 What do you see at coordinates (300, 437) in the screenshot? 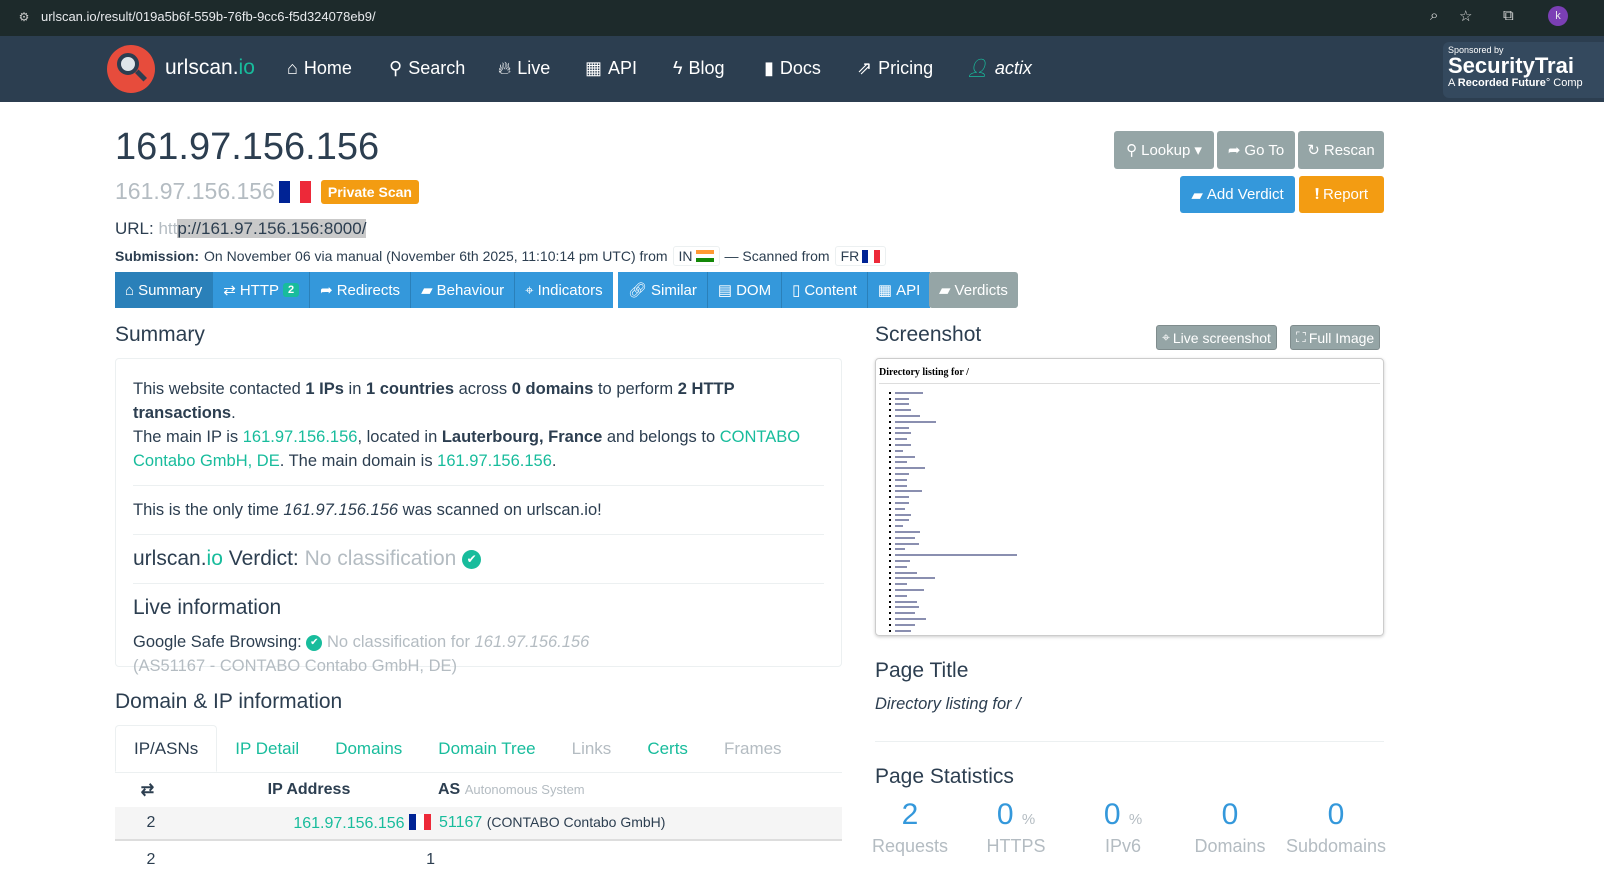
I see `main-ip-link: 161.97.156.156` at bounding box center [300, 437].